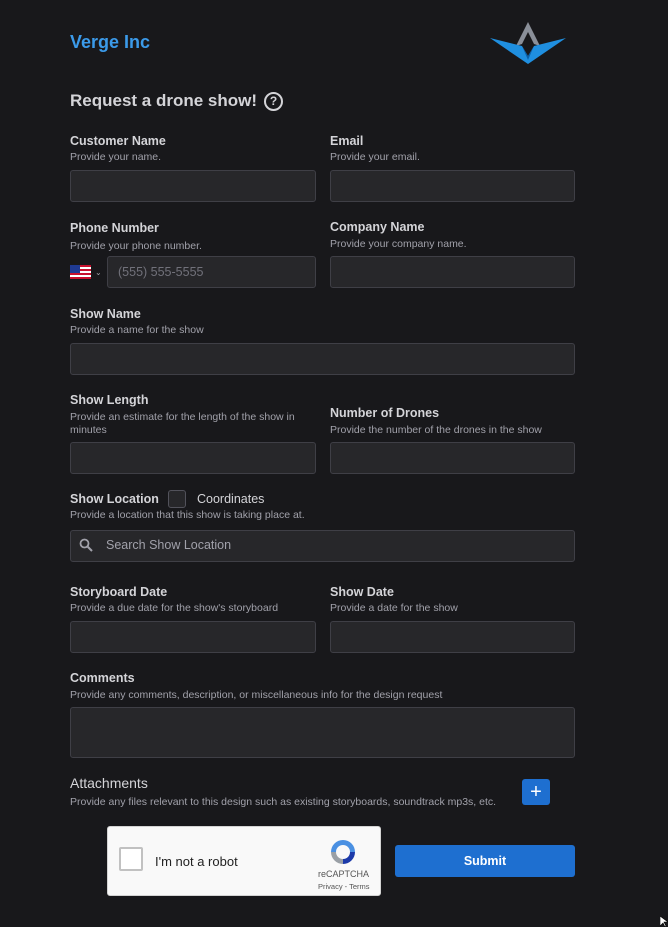  I want to click on show-length-label: Show Length, so click(109, 400).